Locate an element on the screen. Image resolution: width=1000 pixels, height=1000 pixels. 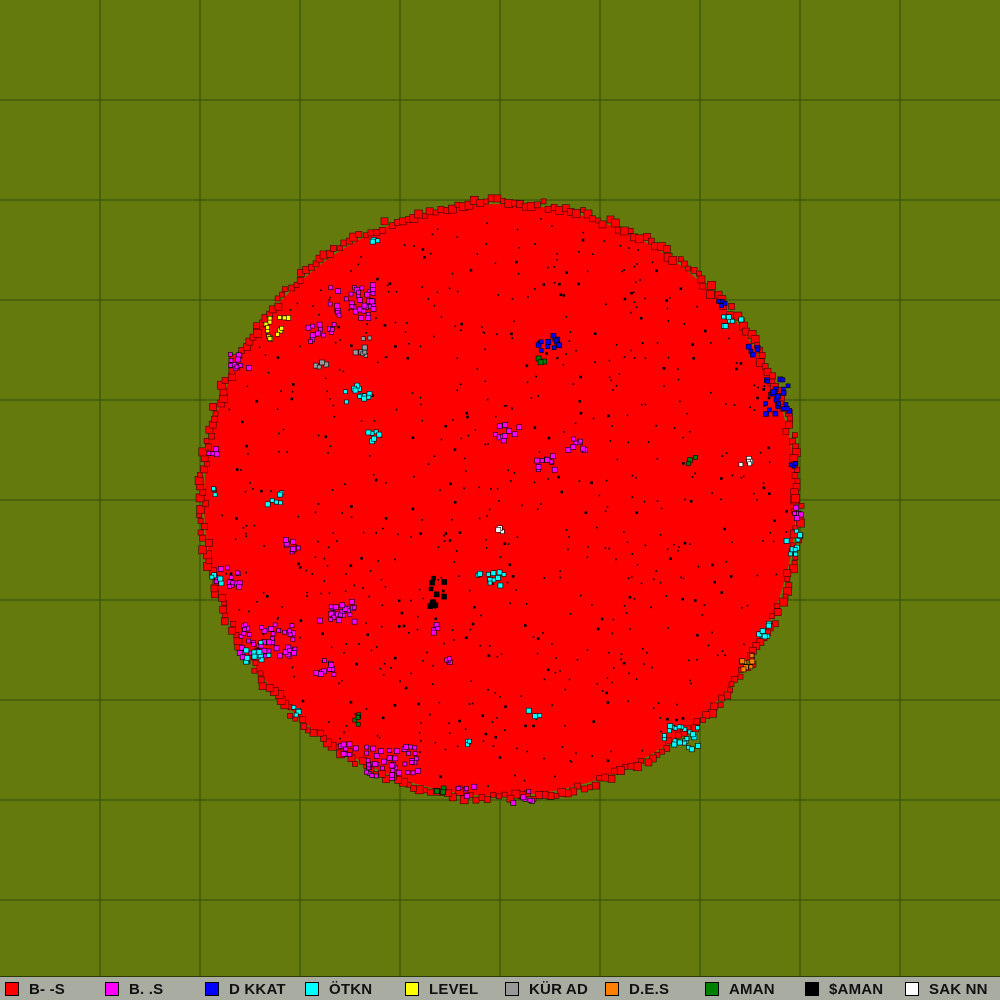
legend-item-red: B- -S is located at coordinates (35, 989).